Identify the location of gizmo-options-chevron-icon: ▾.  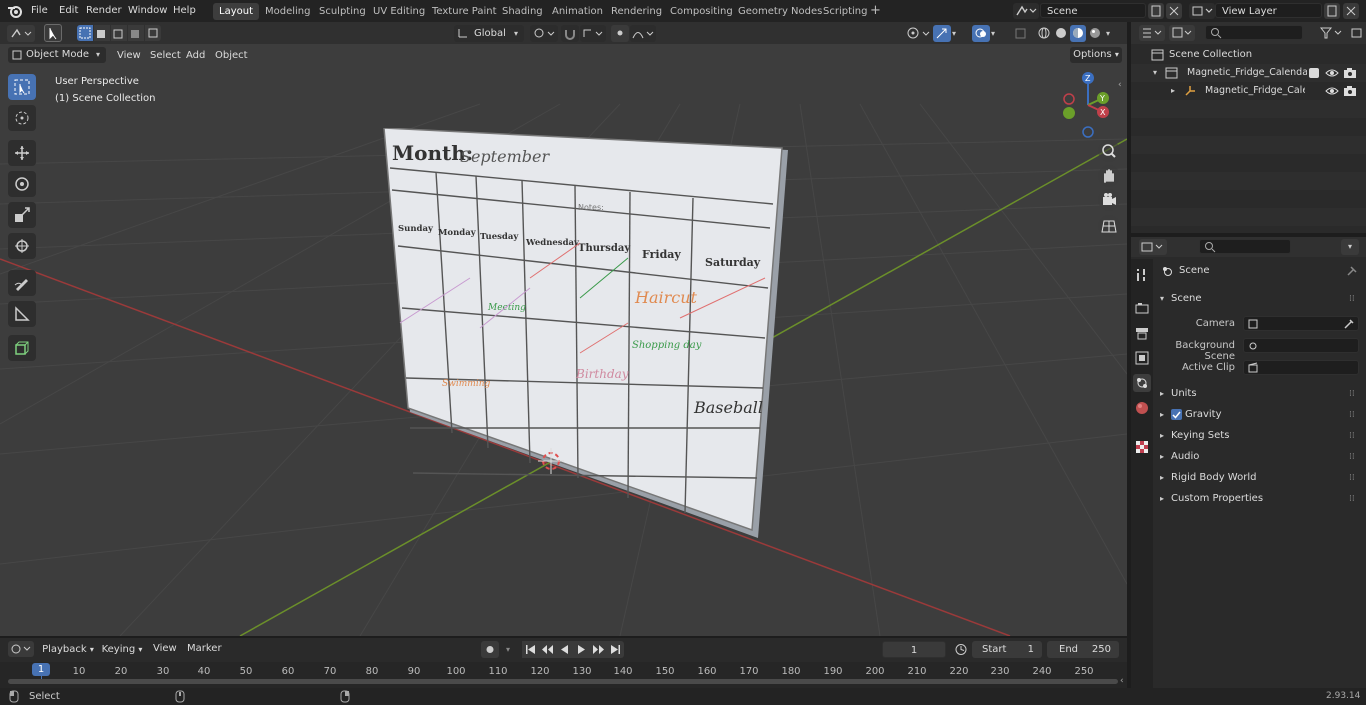
(959, 33).